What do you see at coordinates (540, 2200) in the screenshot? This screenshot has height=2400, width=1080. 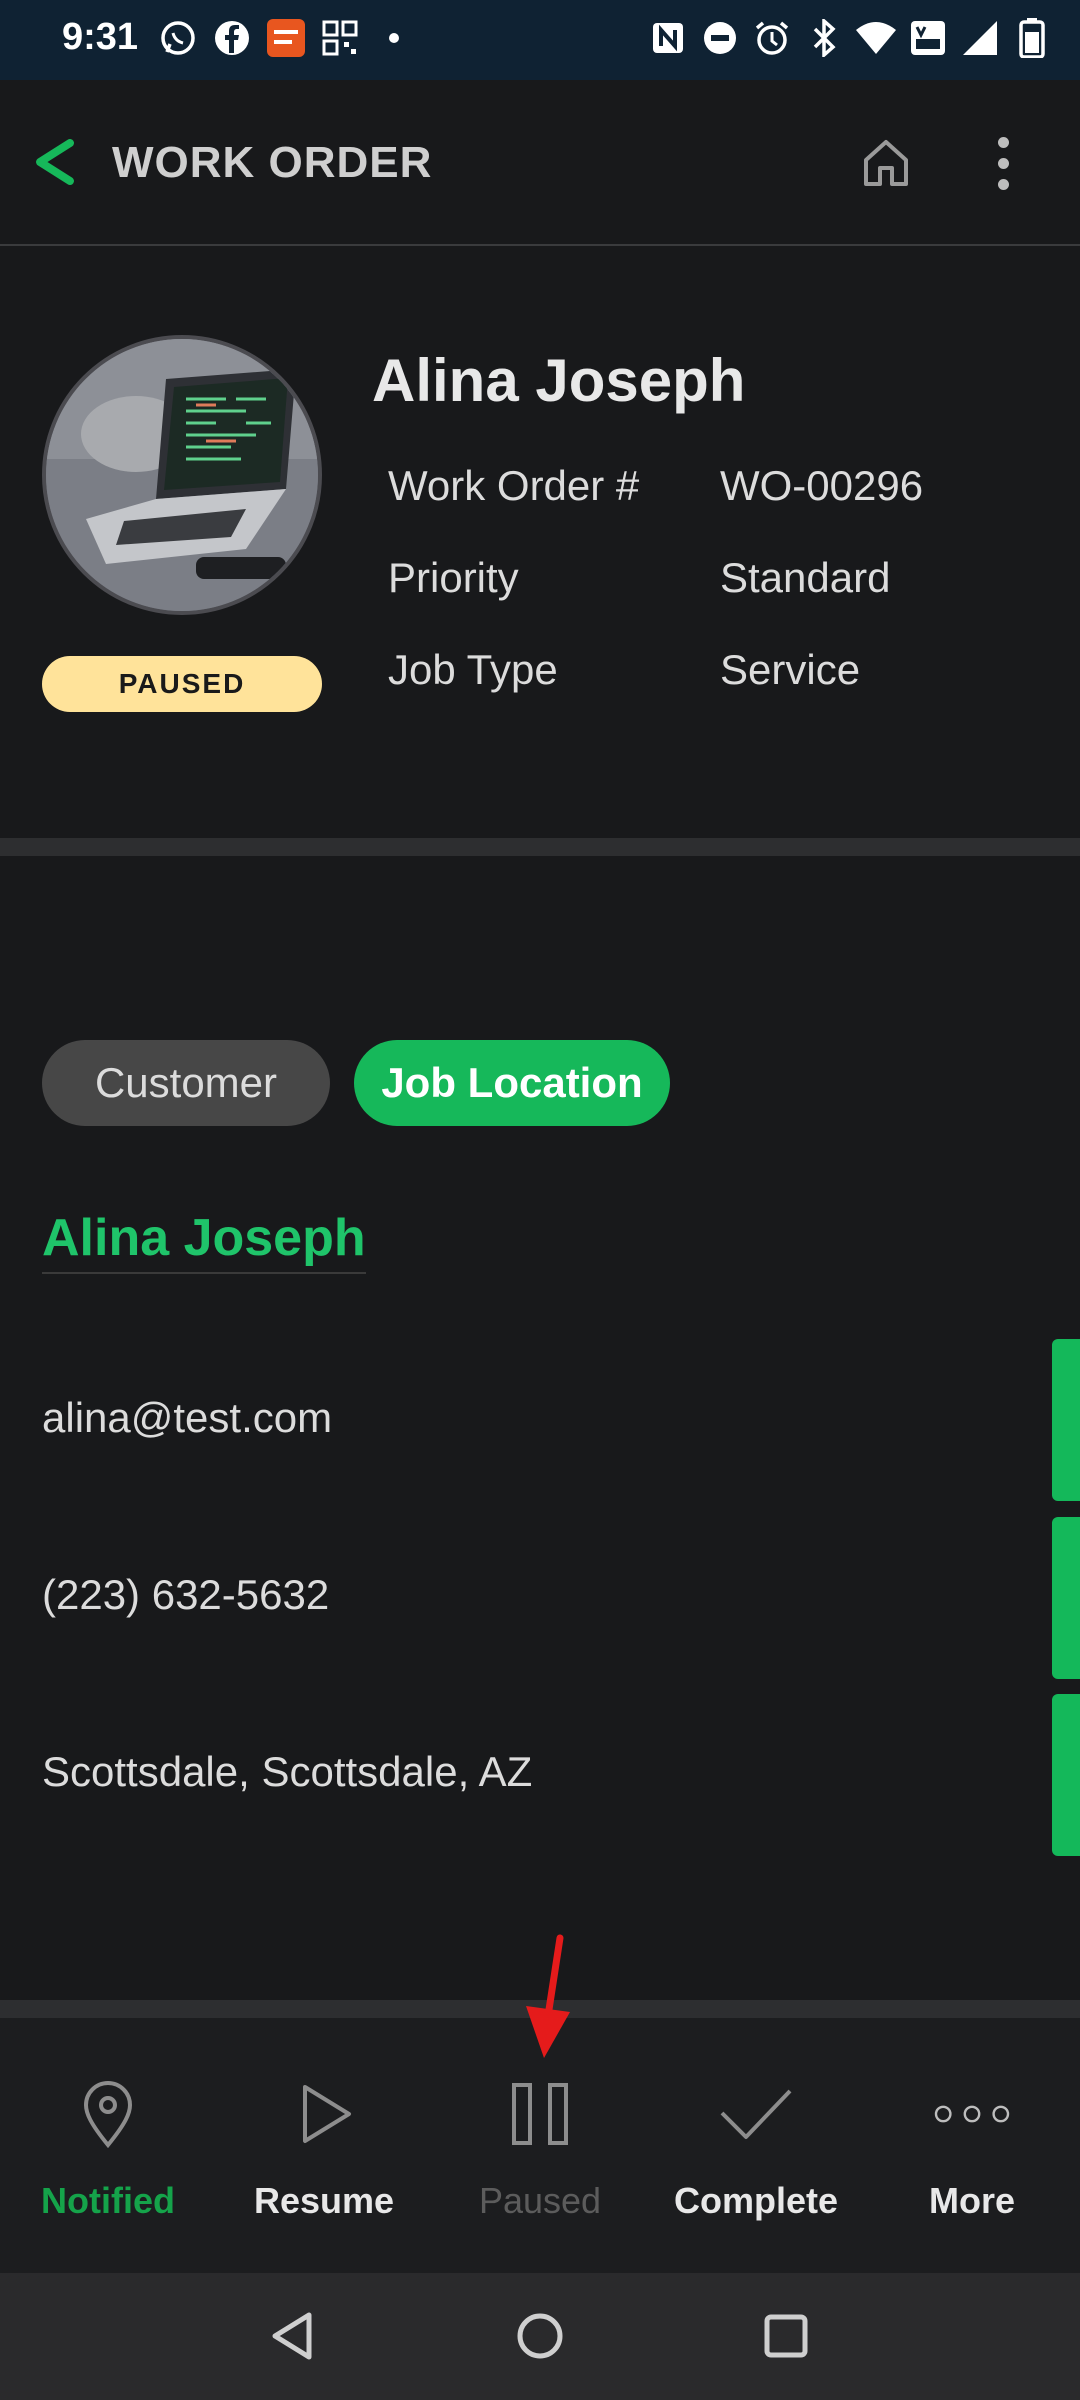 I see `paused-label: Paused` at bounding box center [540, 2200].